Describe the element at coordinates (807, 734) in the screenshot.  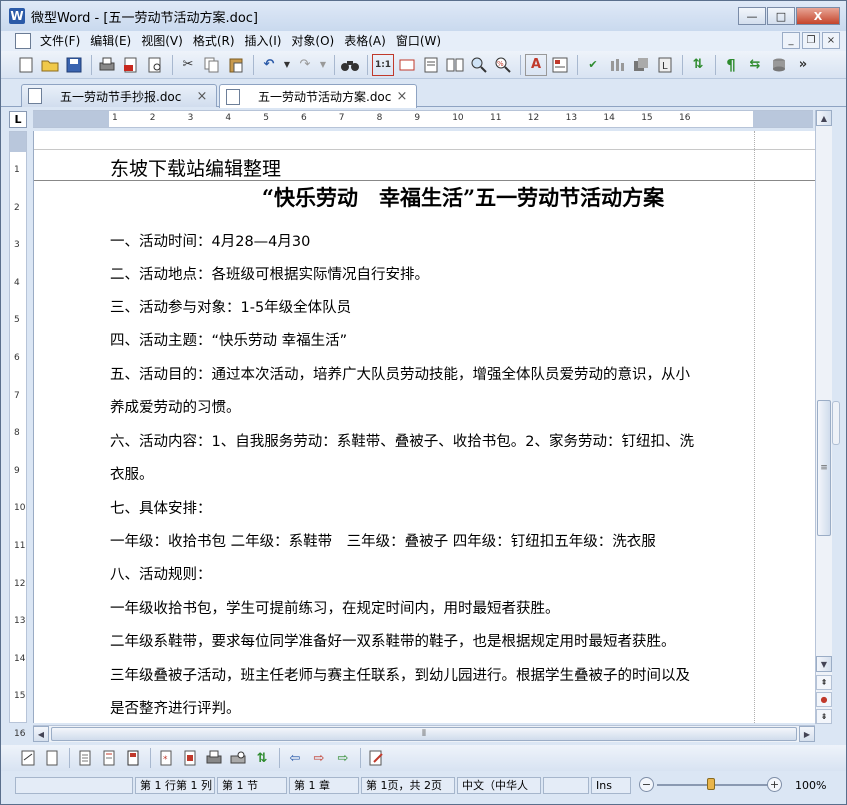
I see `scroll-right-arrow-icon: ▶` at that location.